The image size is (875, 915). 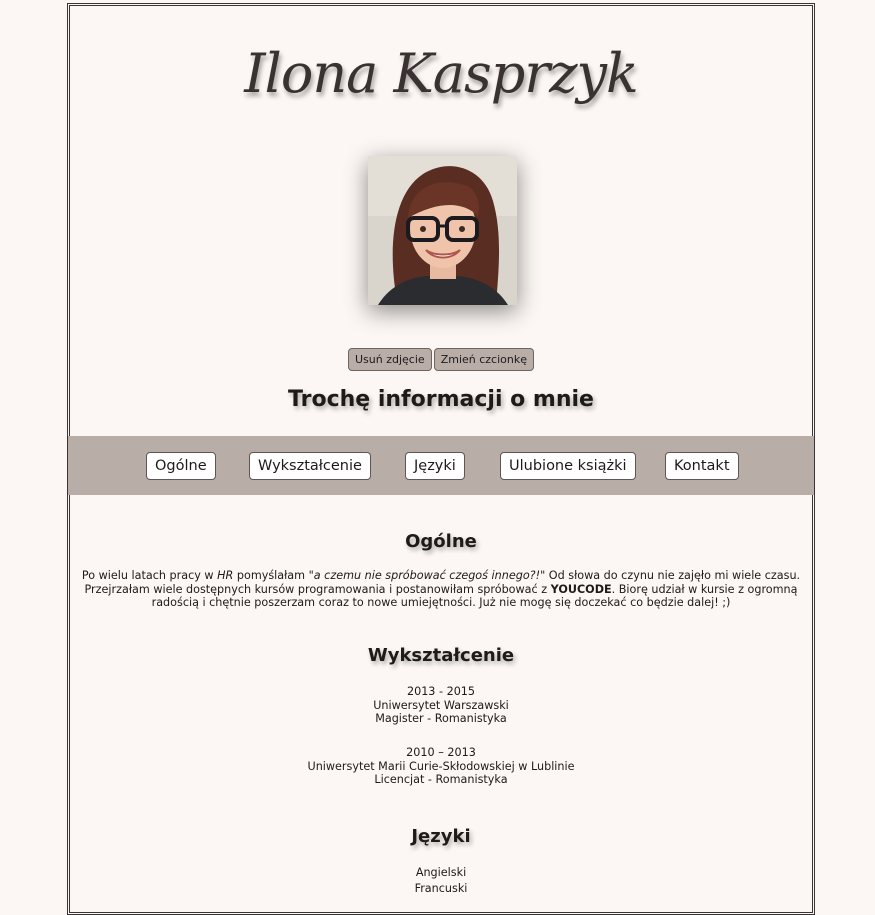 What do you see at coordinates (441, 541) in the screenshot?
I see `general-title: Ogólne` at bounding box center [441, 541].